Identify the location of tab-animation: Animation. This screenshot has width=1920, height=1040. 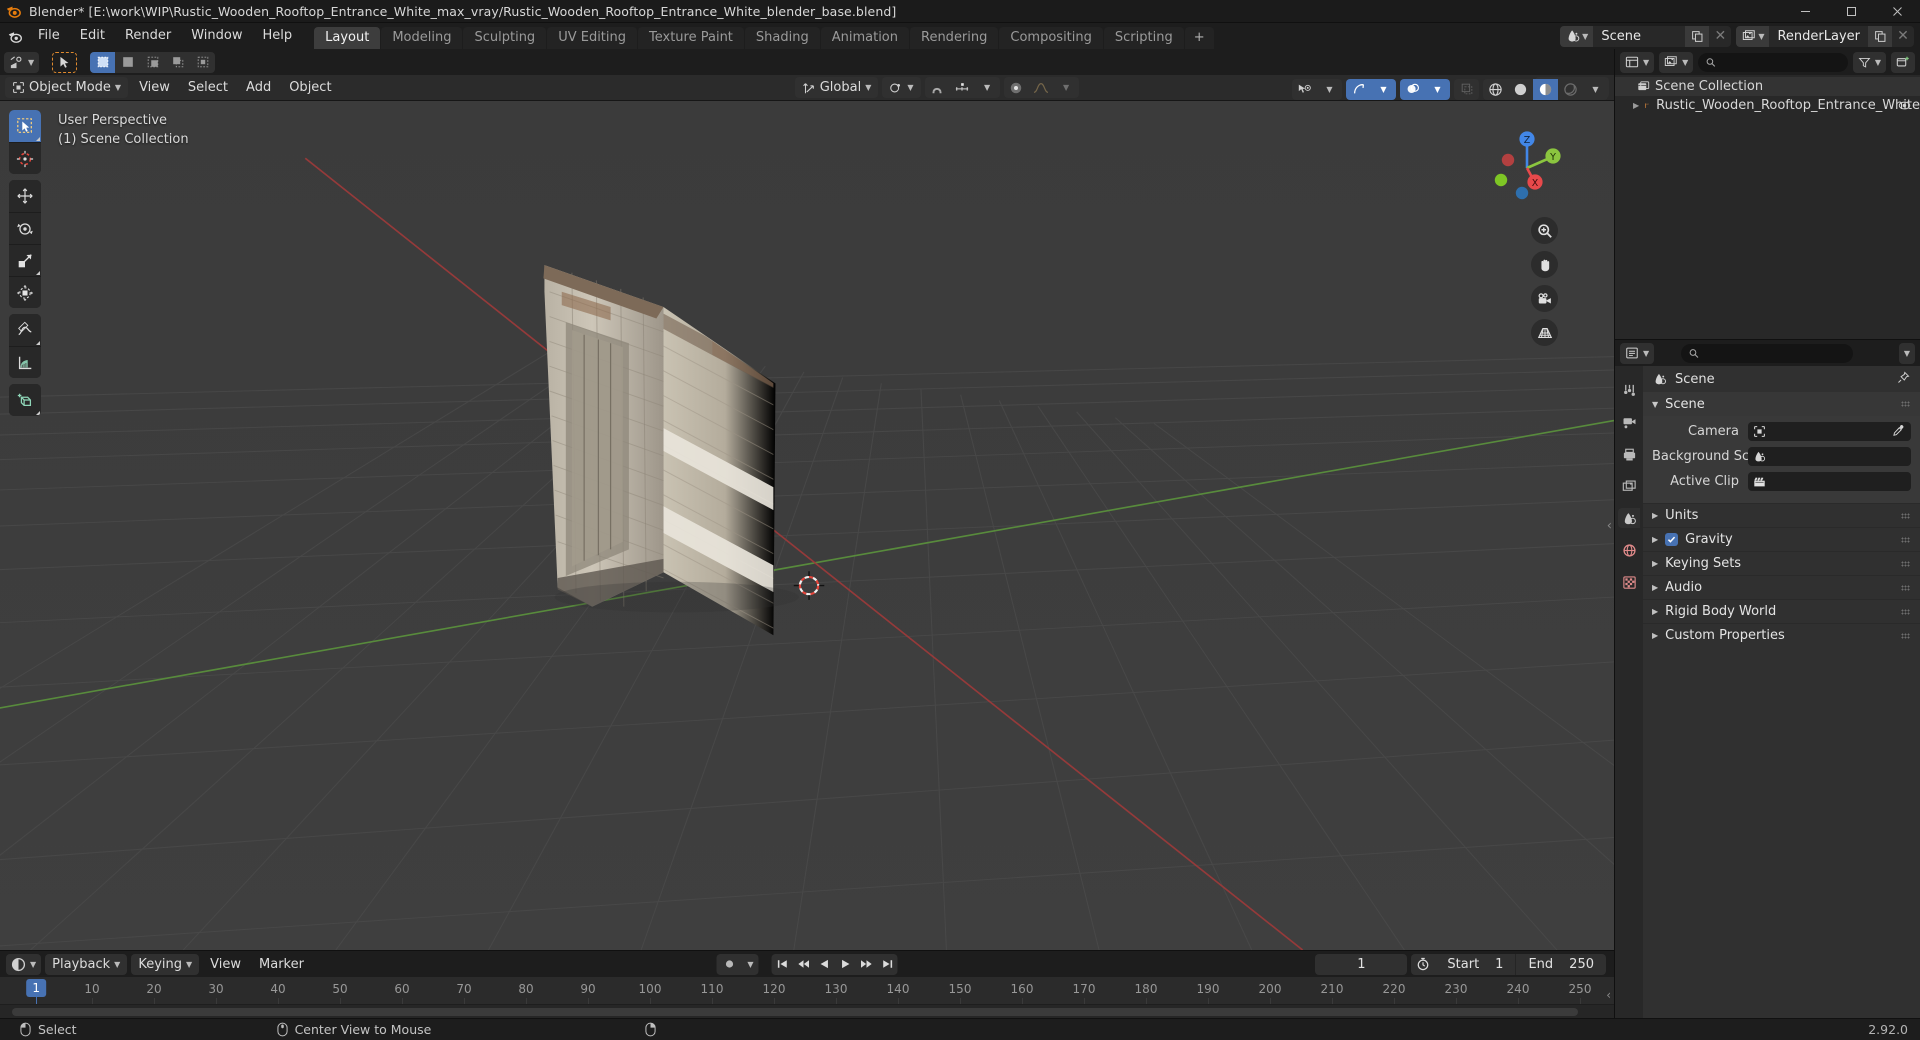
(864, 38).